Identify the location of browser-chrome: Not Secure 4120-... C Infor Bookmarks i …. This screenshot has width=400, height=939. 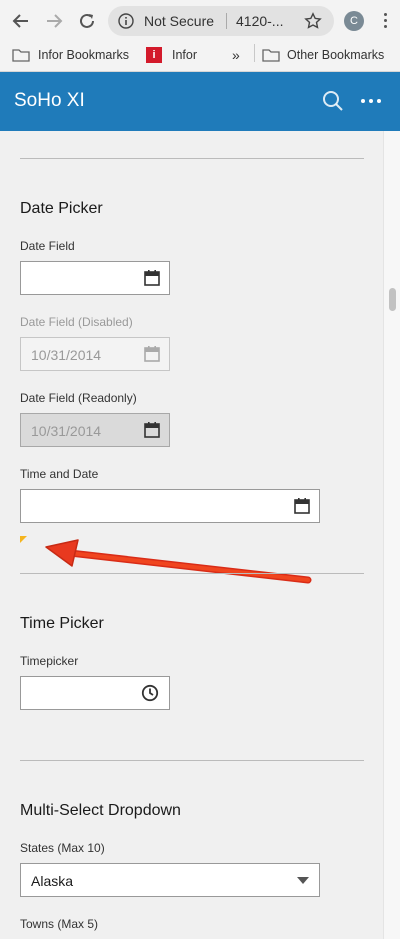
(200, 36).